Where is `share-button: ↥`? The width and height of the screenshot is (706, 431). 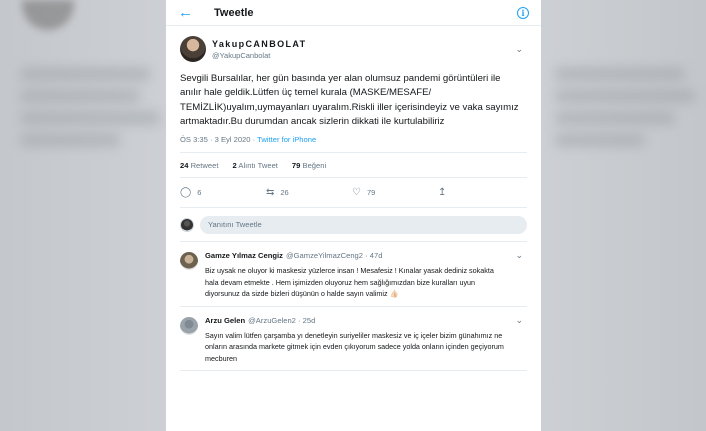
share-button: ↥ is located at coordinates (481, 192).